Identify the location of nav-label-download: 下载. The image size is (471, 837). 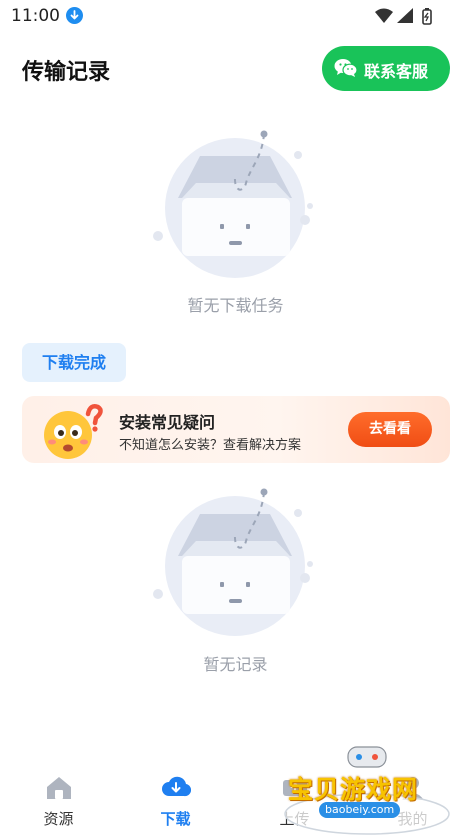
(175, 819).